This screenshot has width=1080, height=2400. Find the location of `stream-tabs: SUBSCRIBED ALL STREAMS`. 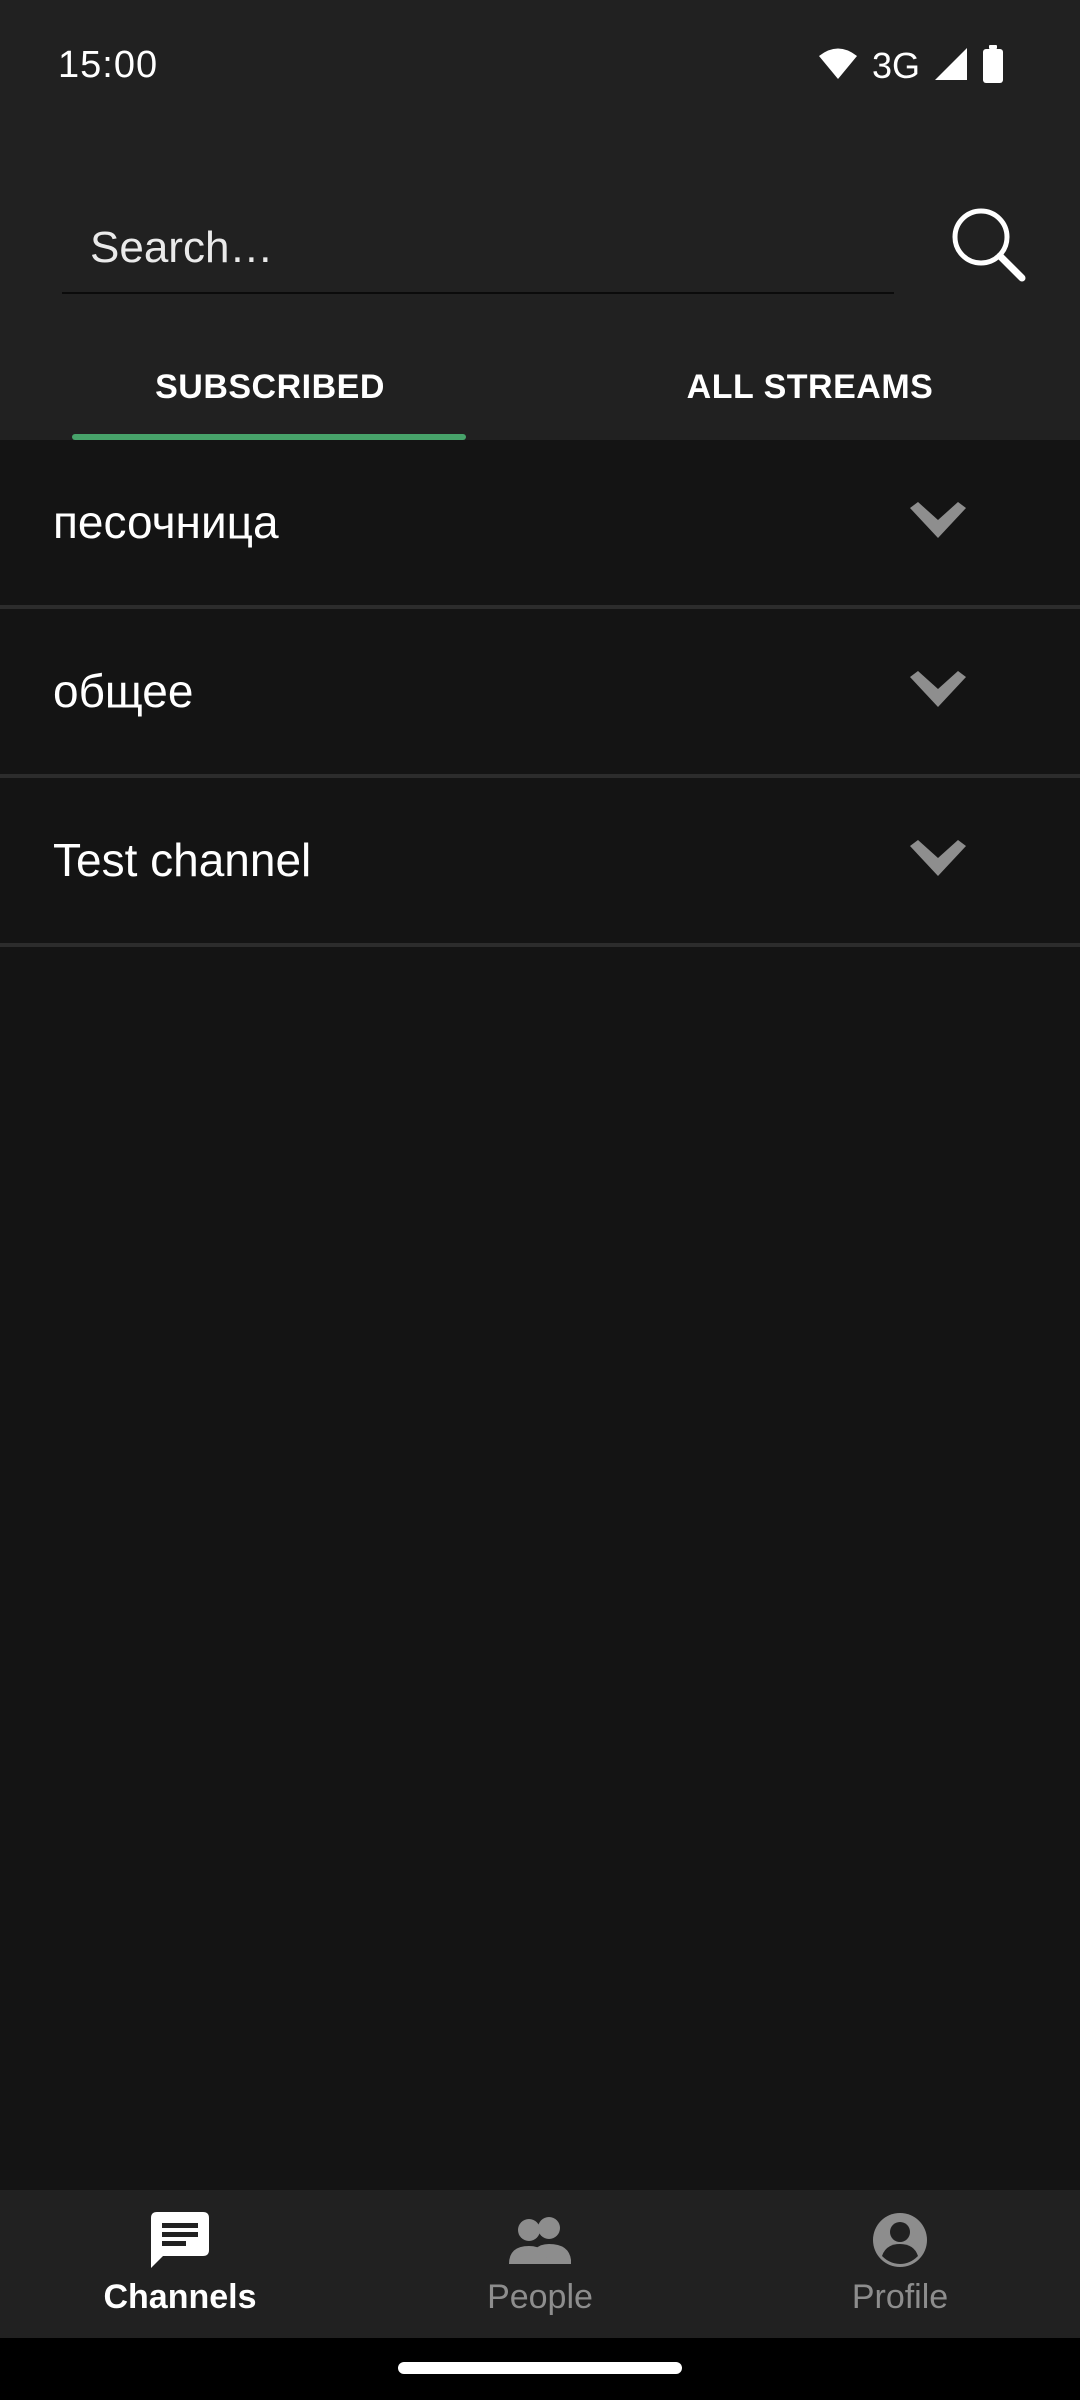

stream-tabs: SUBSCRIBED ALL STREAMS is located at coordinates (540, 387).